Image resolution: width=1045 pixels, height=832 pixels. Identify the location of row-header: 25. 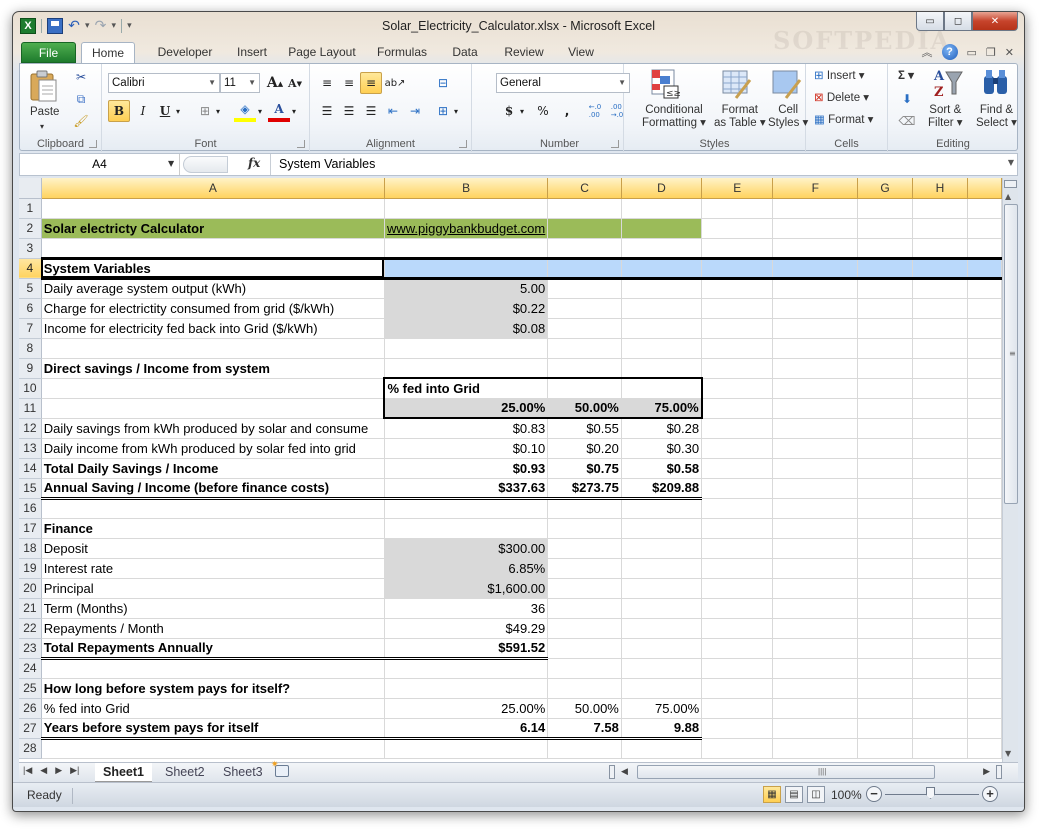
(30, 688).